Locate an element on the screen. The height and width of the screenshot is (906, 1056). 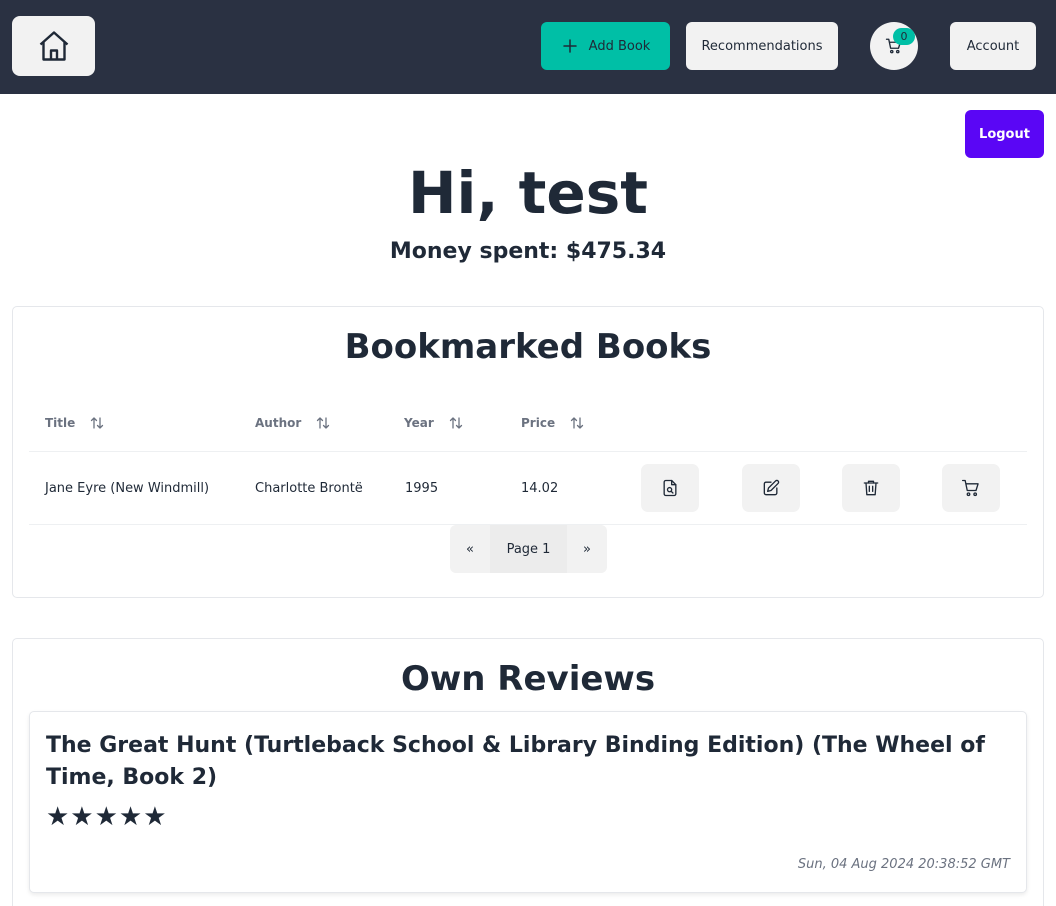
account-label: Account is located at coordinates (993, 46).